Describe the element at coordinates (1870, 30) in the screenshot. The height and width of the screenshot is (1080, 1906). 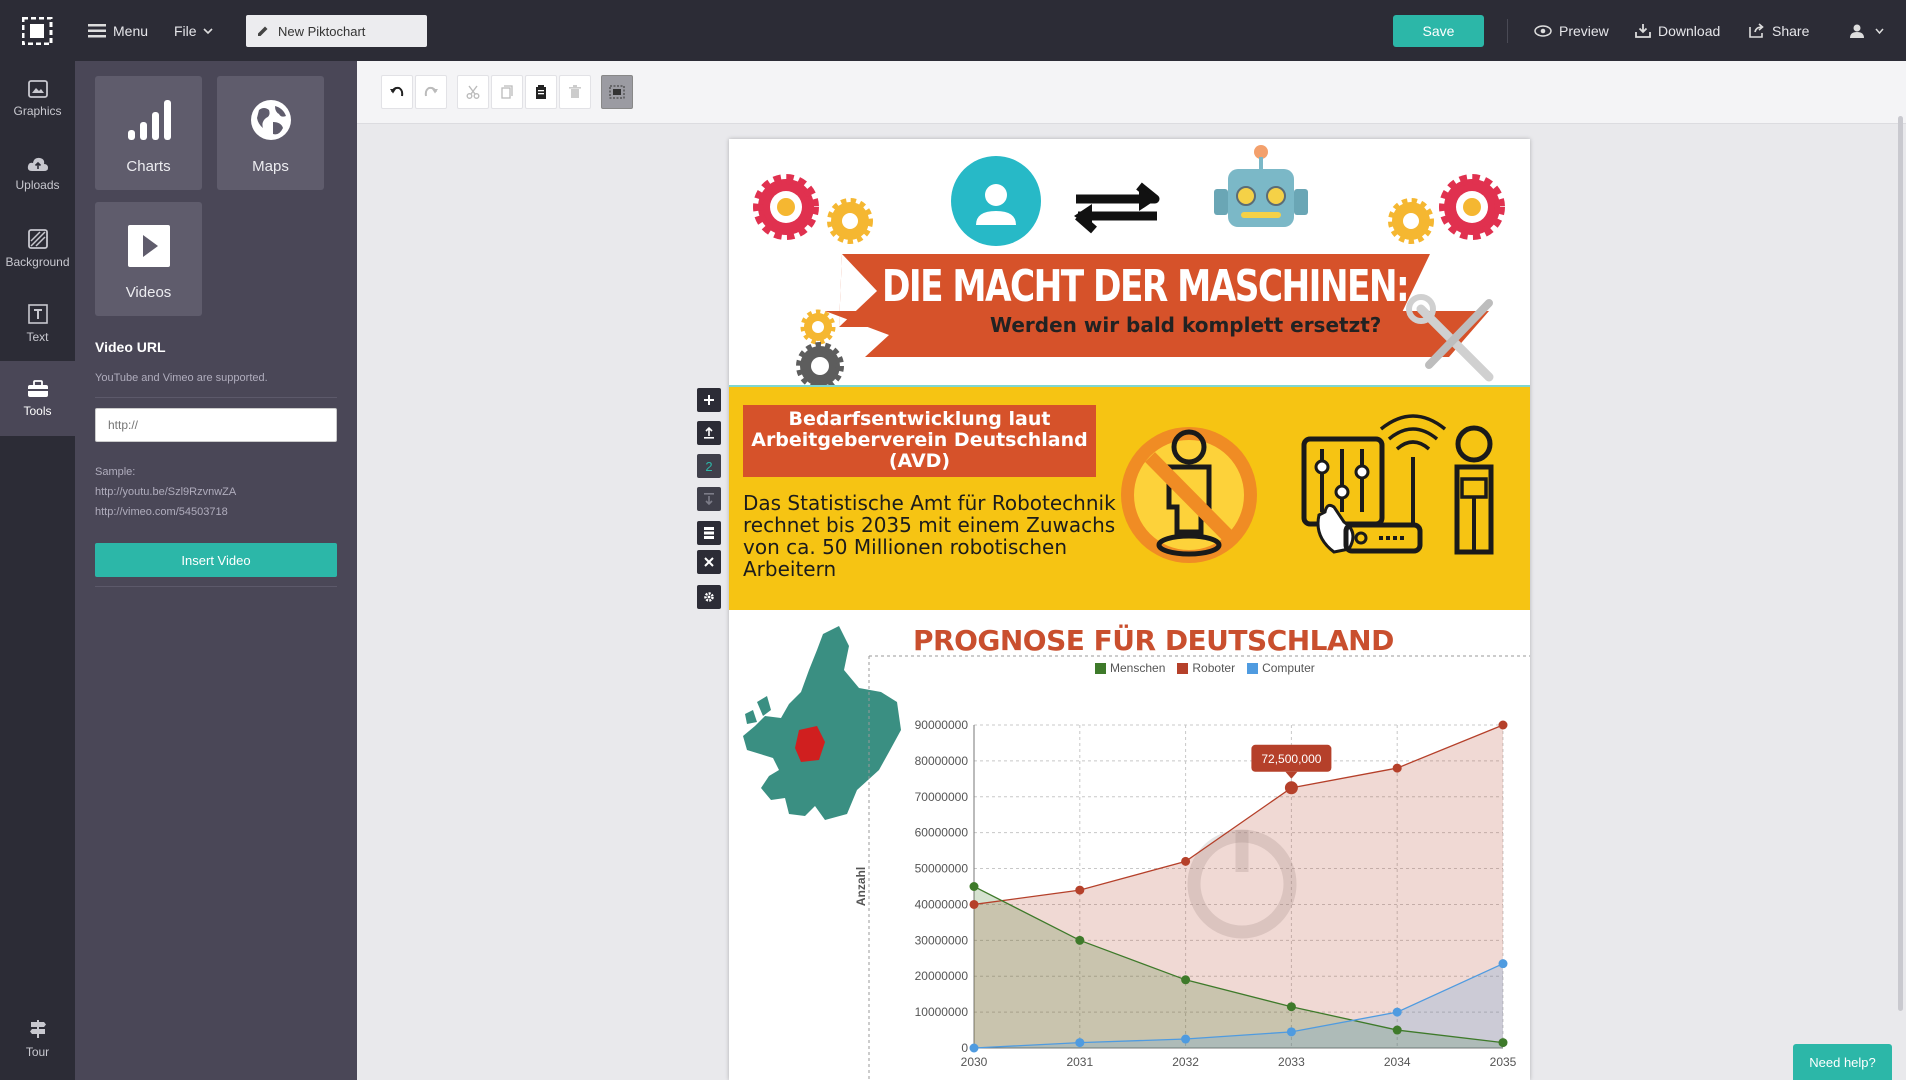
I see `user-menu` at that location.